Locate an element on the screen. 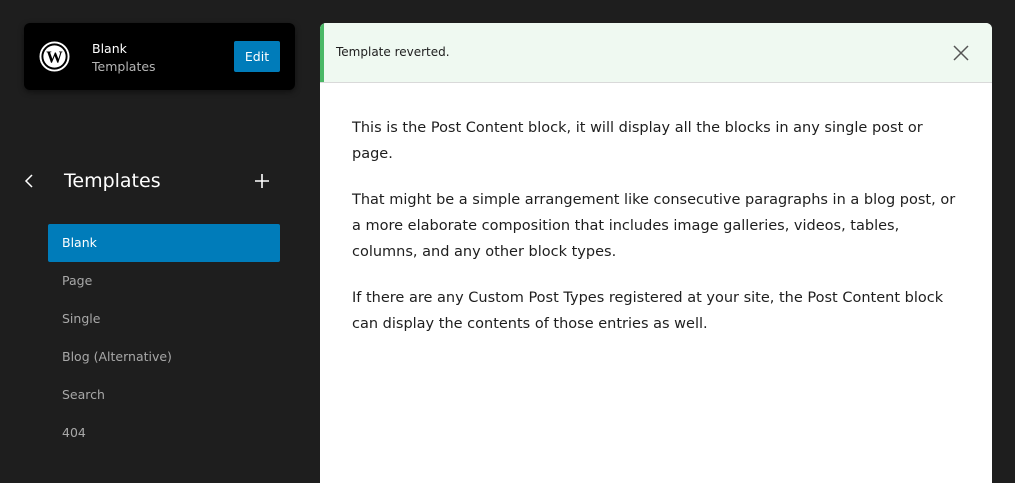 Image resolution: width=1015 pixels, height=483 pixels. site-title: Blank is located at coordinates (109, 48).